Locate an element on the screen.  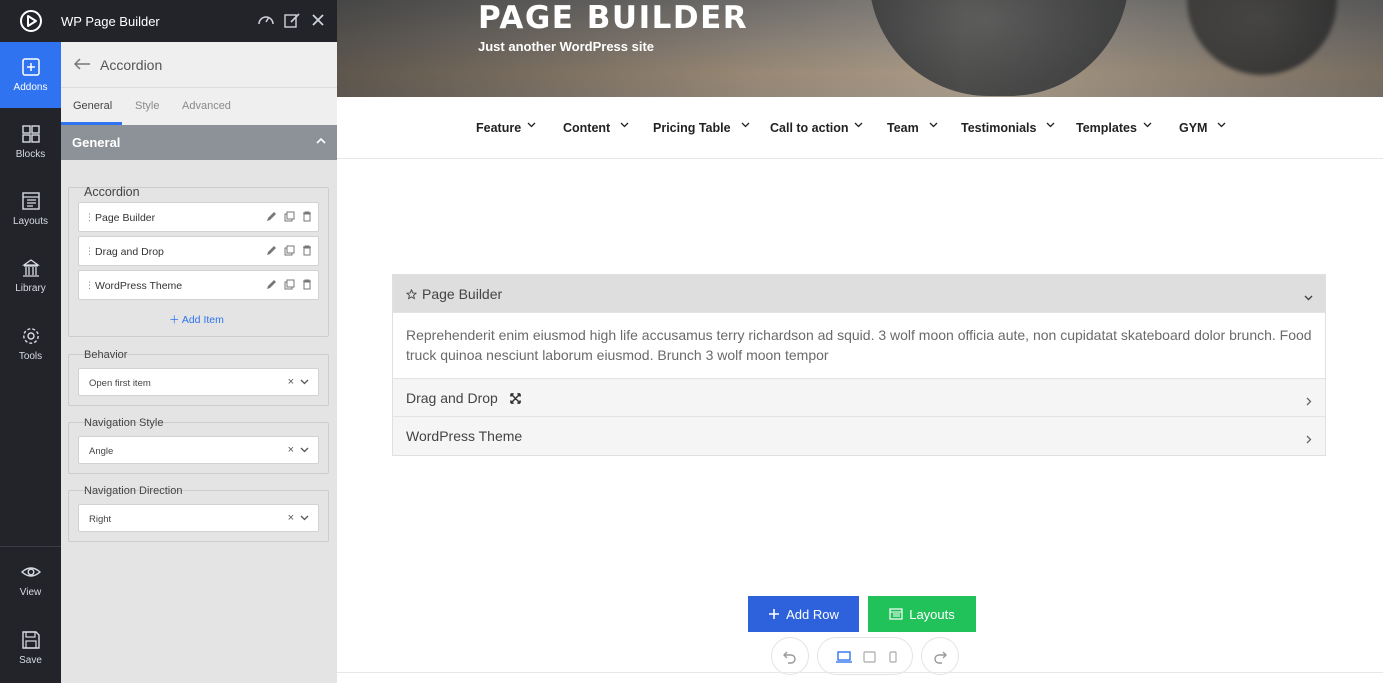
add-item-button: ＋ Add Item is located at coordinates (196, 319).